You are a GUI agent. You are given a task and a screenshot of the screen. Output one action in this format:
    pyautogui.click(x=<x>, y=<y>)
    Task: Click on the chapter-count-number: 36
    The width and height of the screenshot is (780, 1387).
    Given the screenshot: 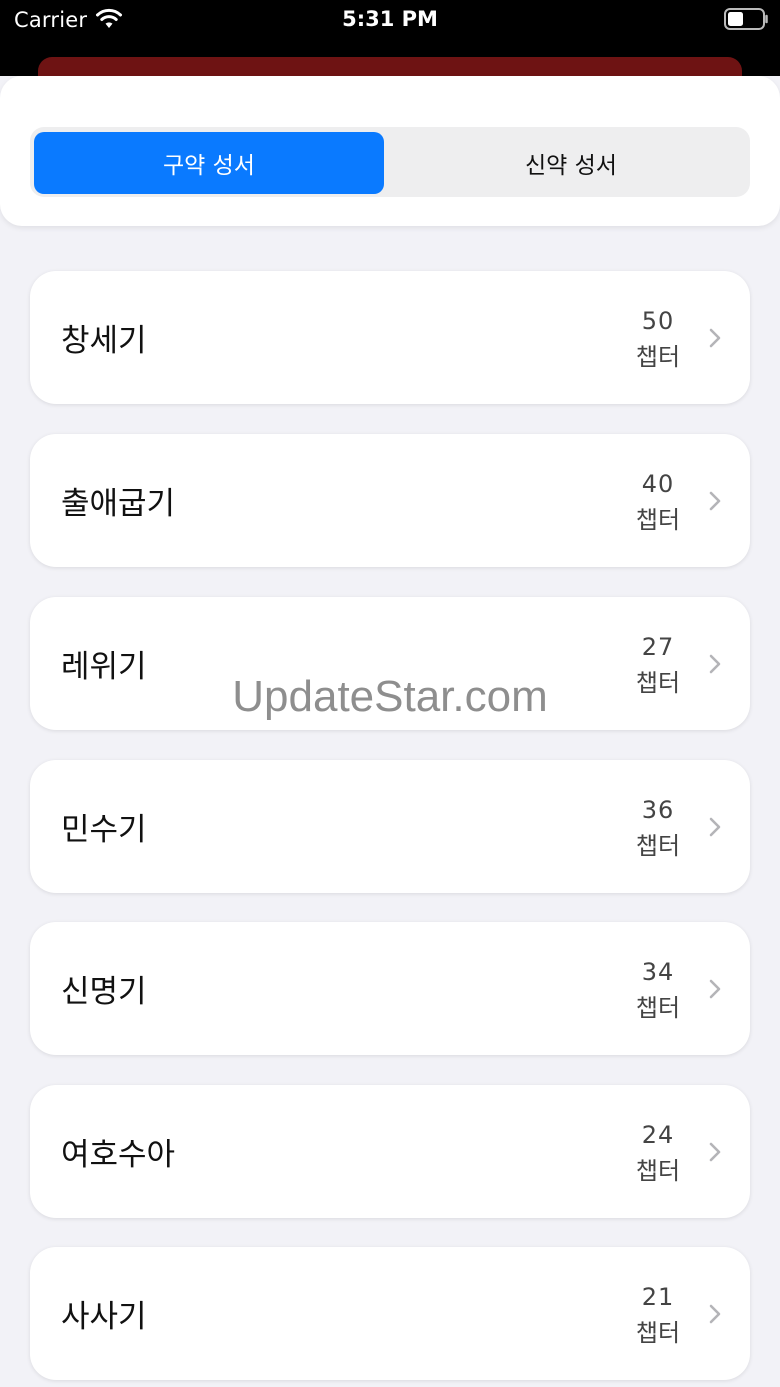 What is the action you would take?
    pyautogui.click(x=658, y=810)
    